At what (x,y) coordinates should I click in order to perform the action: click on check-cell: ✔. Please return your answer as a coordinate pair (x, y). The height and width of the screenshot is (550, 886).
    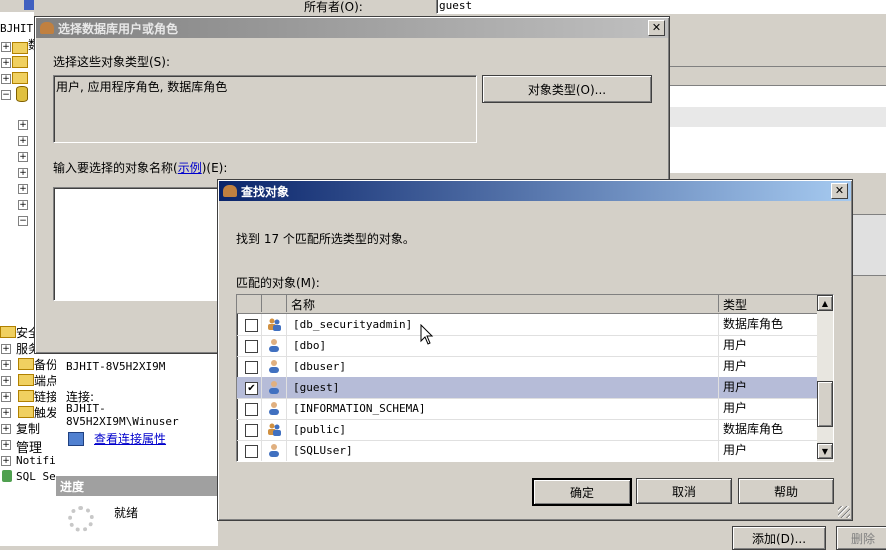
    Looking at the image, I should click on (249, 387).